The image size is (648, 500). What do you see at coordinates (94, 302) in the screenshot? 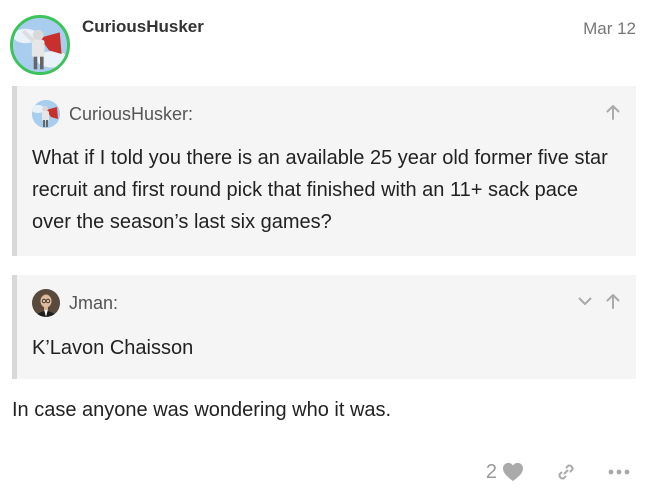
I see `quote-author-name: Jman:` at bounding box center [94, 302].